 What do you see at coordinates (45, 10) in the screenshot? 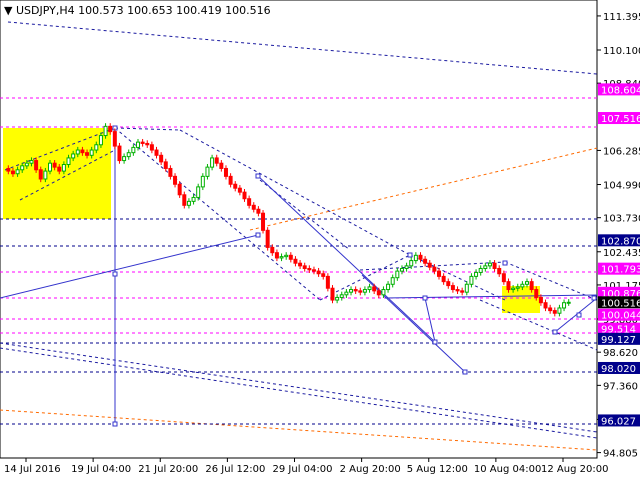
I see `symbol-label: USDJPY,H4` at bounding box center [45, 10].